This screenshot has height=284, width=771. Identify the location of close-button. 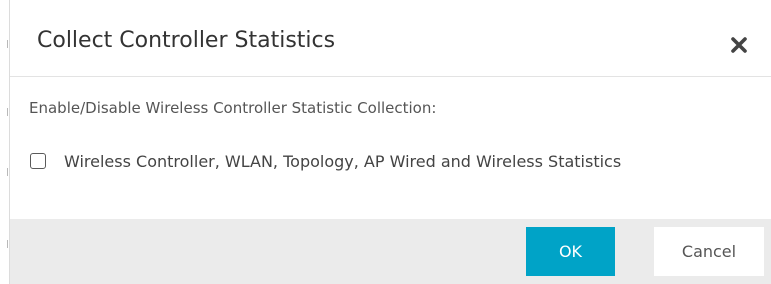
(739, 45).